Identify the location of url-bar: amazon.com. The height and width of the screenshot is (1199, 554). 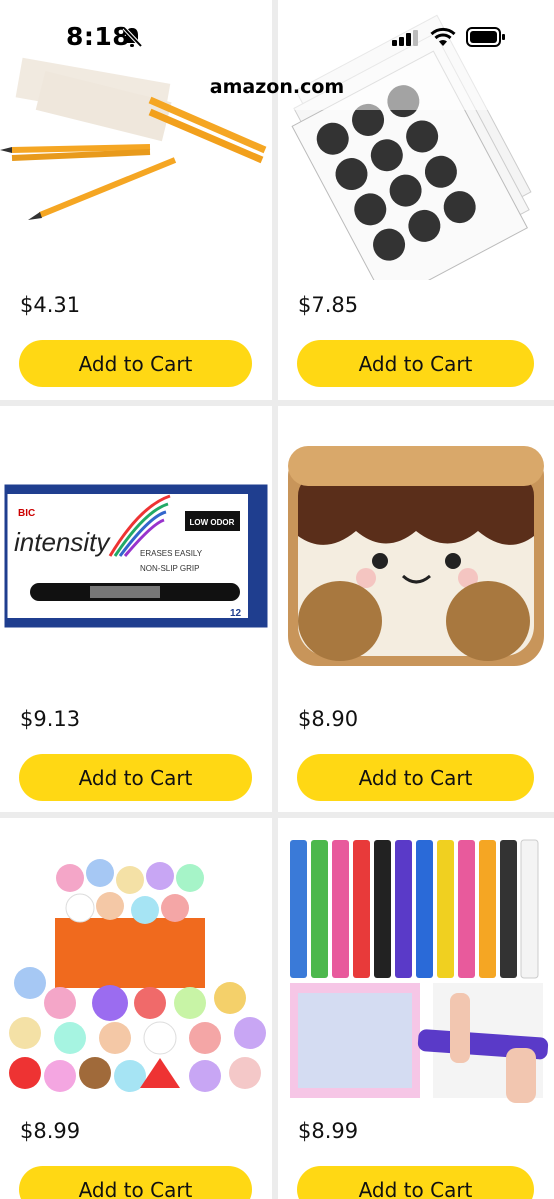
(277, 87).